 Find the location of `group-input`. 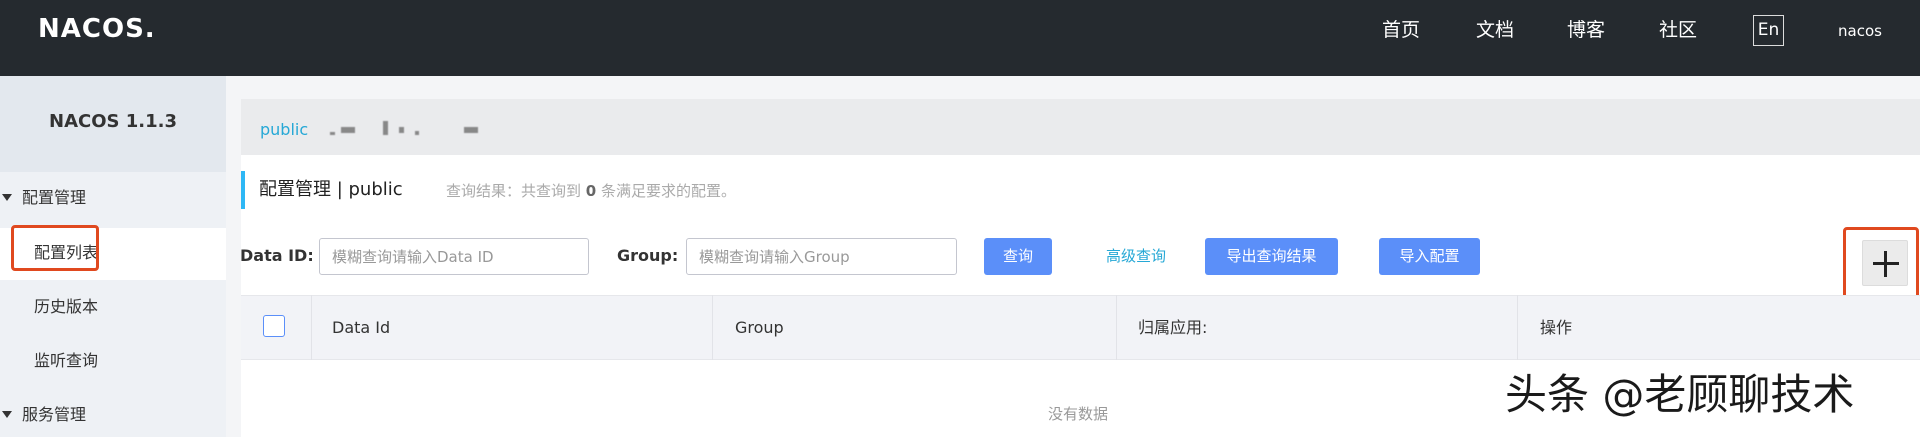

group-input is located at coordinates (821, 256).